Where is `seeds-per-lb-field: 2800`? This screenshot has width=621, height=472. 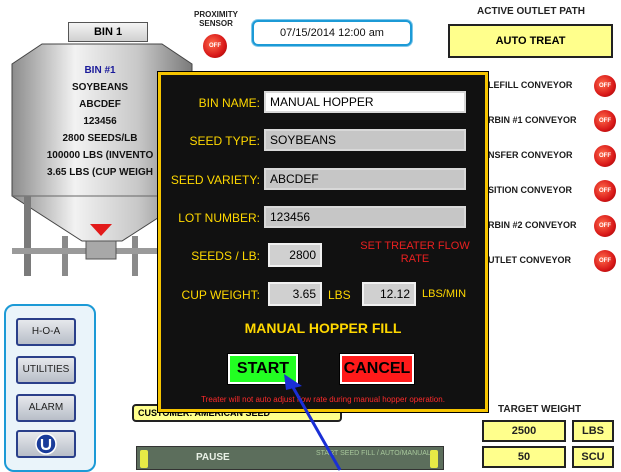 seeds-per-lb-field: 2800 is located at coordinates (295, 255).